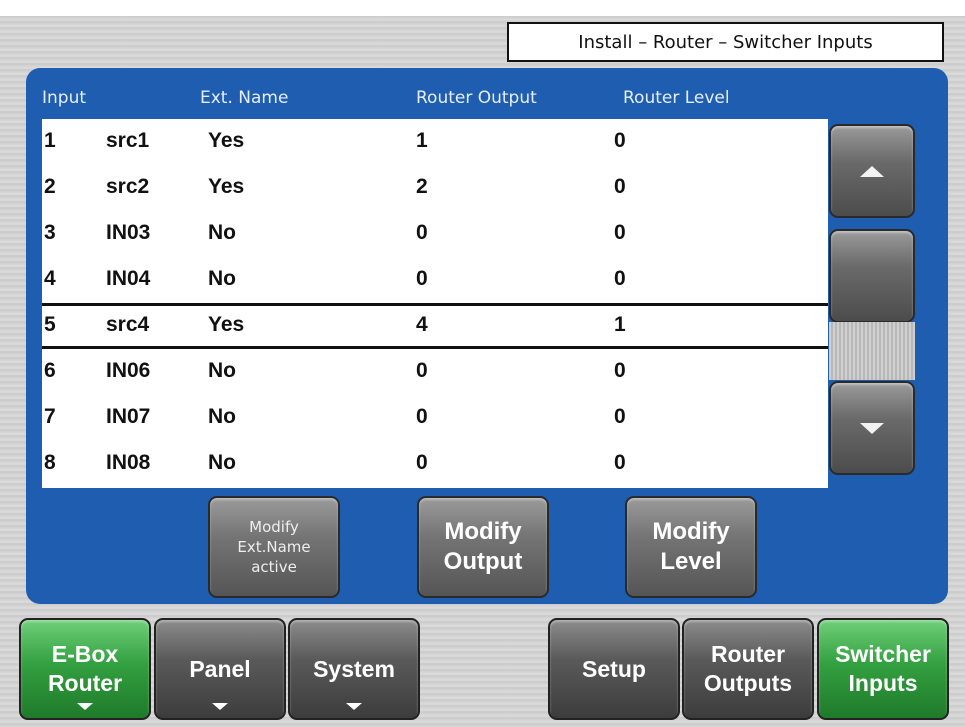 The image size is (965, 727). I want to click on row-input-number: 4, so click(50, 278).